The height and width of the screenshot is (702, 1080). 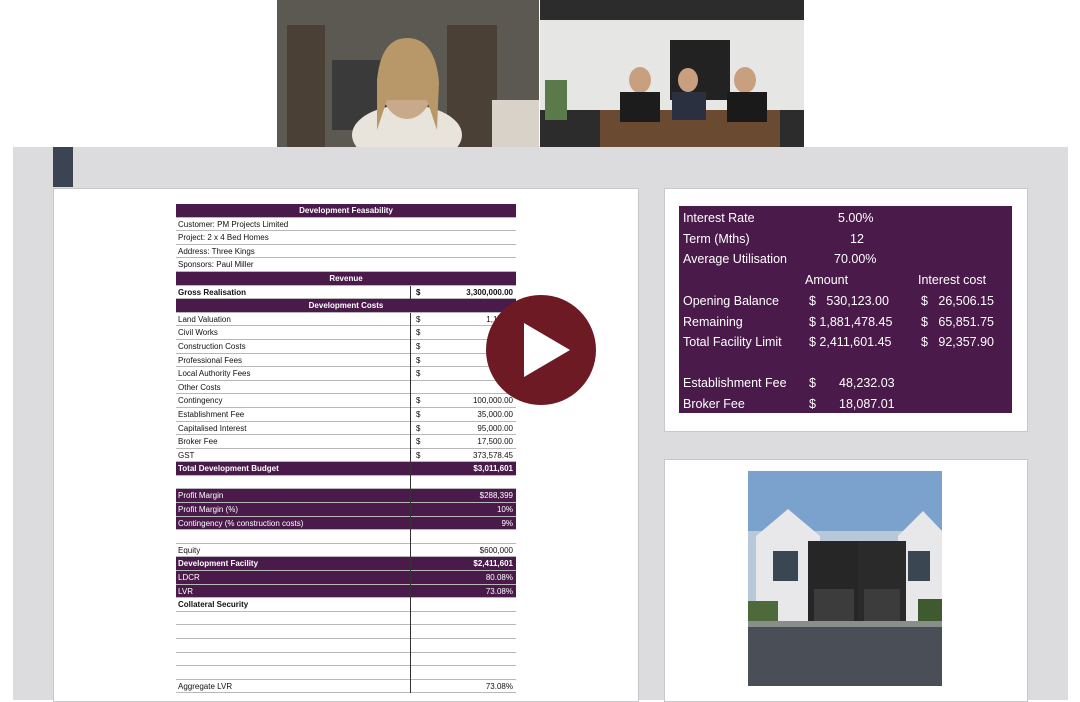 What do you see at coordinates (63, 167) in the screenshot?
I see `slide-accent-bar` at bounding box center [63, 167].